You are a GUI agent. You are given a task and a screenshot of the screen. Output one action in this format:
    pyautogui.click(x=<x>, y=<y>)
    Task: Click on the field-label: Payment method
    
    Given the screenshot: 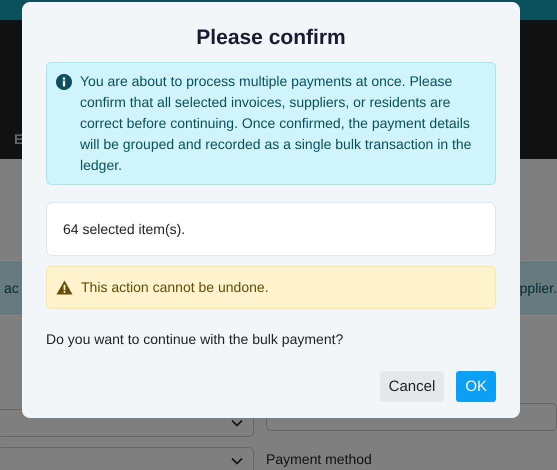 What is the action you would take?
    pyautogui.click(x=319, y=459)
    